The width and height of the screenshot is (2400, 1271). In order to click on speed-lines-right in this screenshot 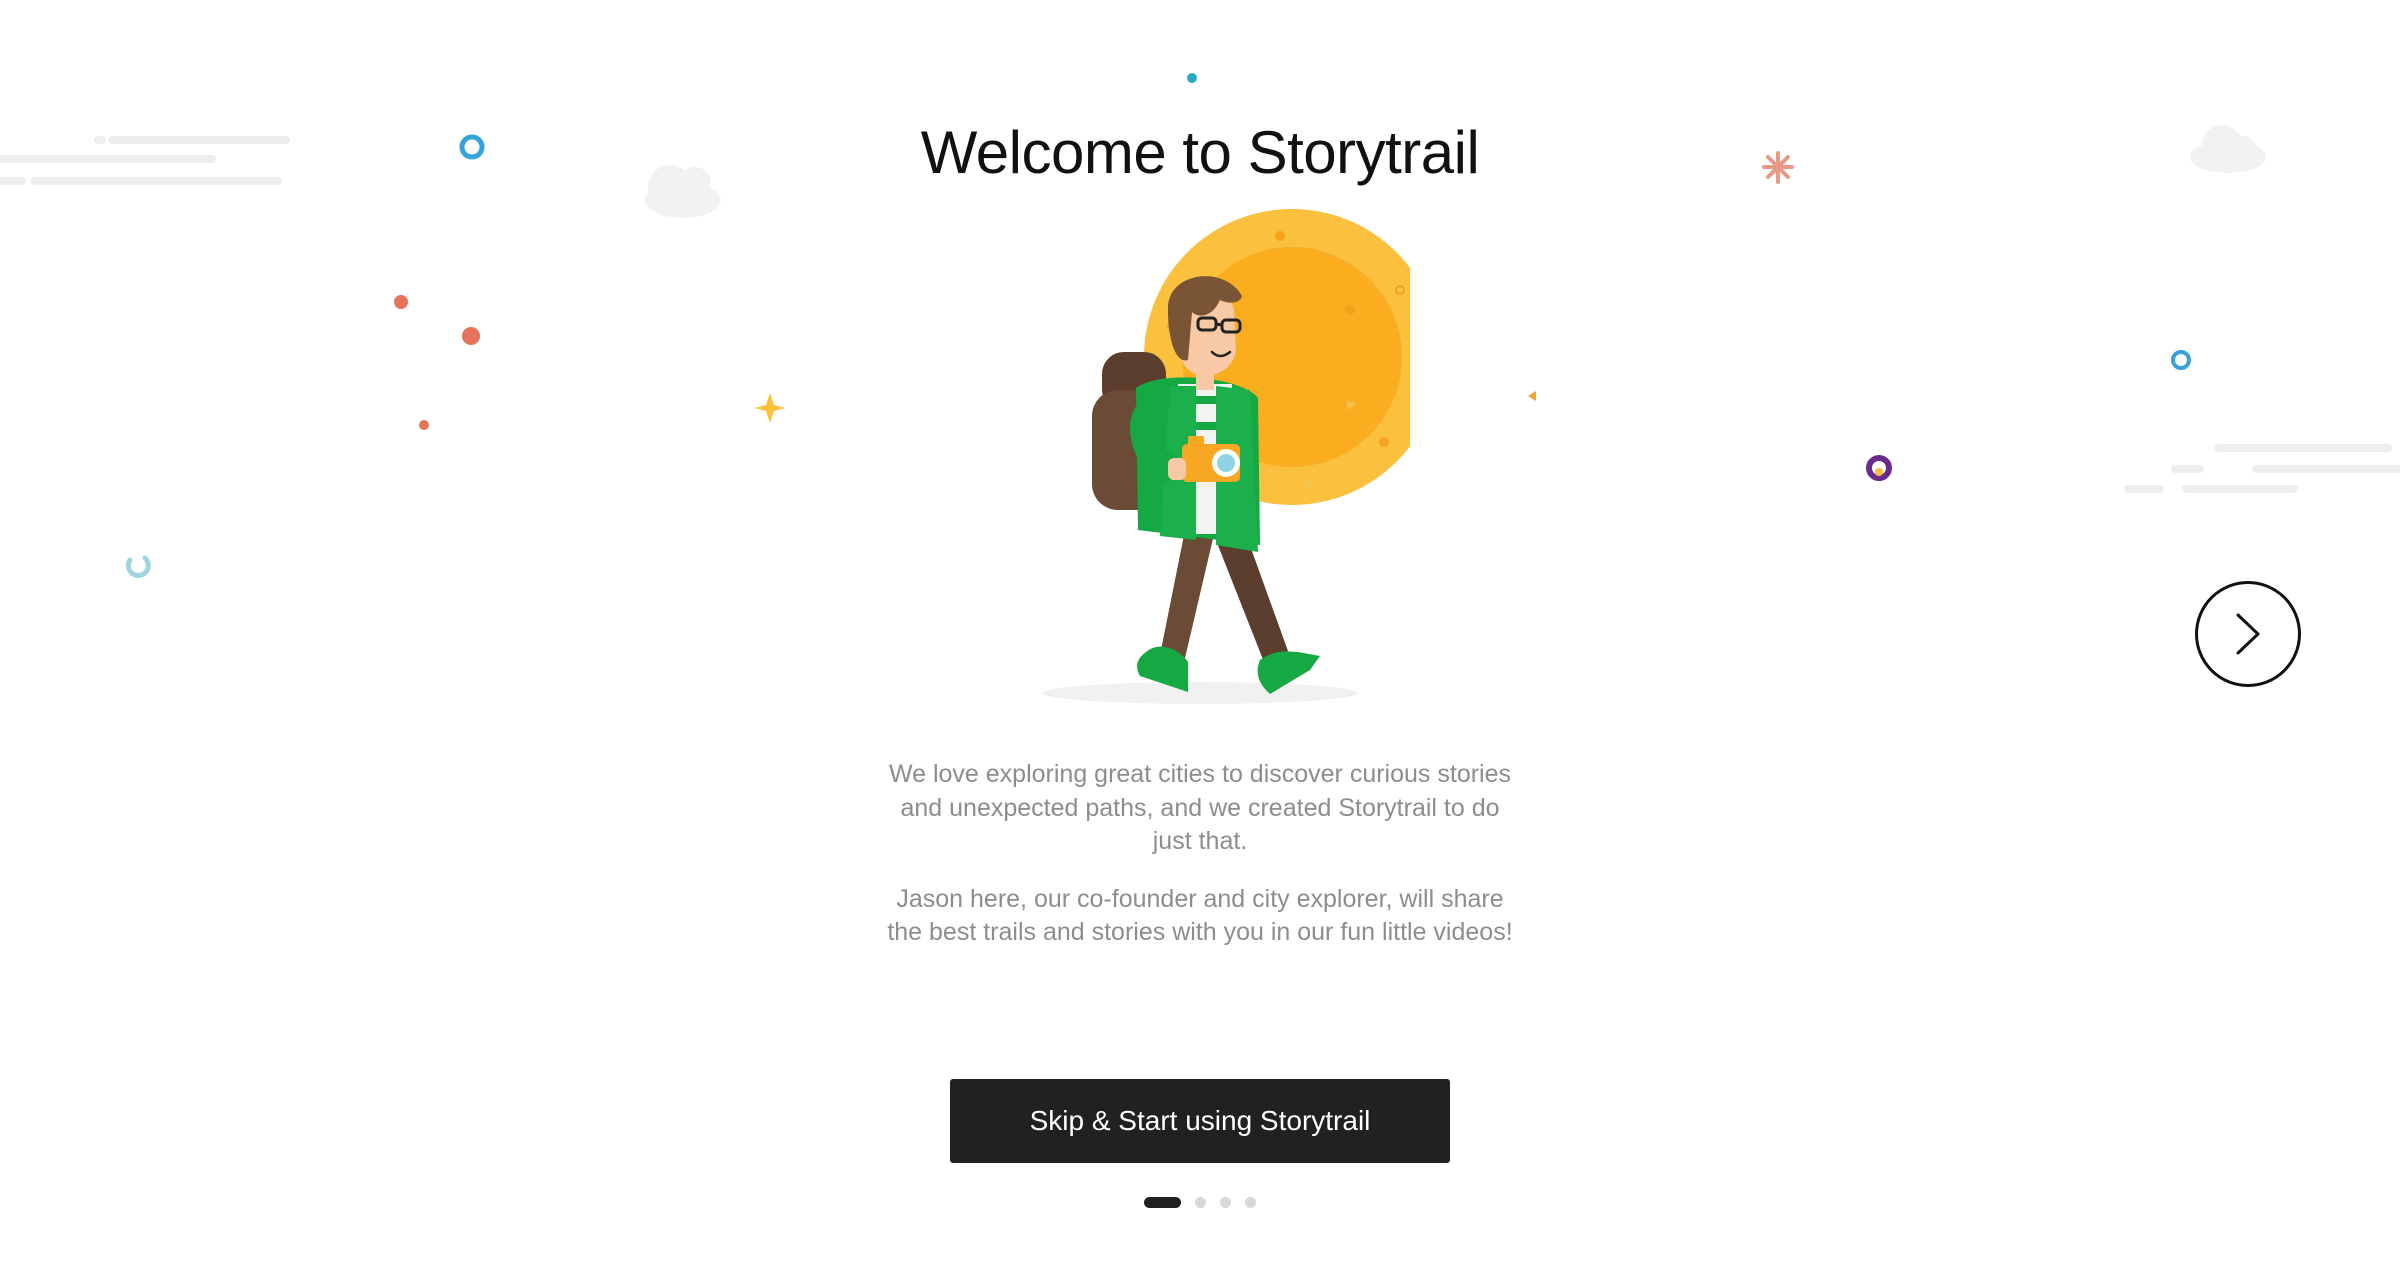, I will do `click(2262, 468)`.